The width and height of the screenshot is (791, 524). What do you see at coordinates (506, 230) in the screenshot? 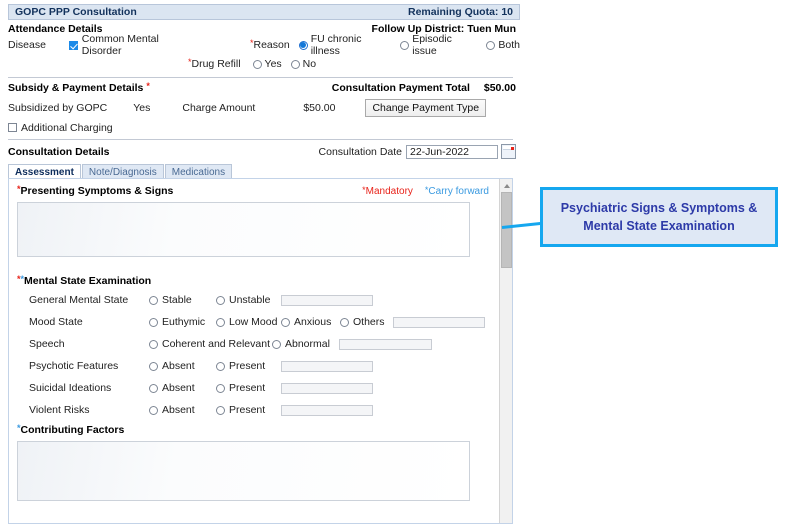
I see `scrollbar-thumb` at bounding box center [506, 230].